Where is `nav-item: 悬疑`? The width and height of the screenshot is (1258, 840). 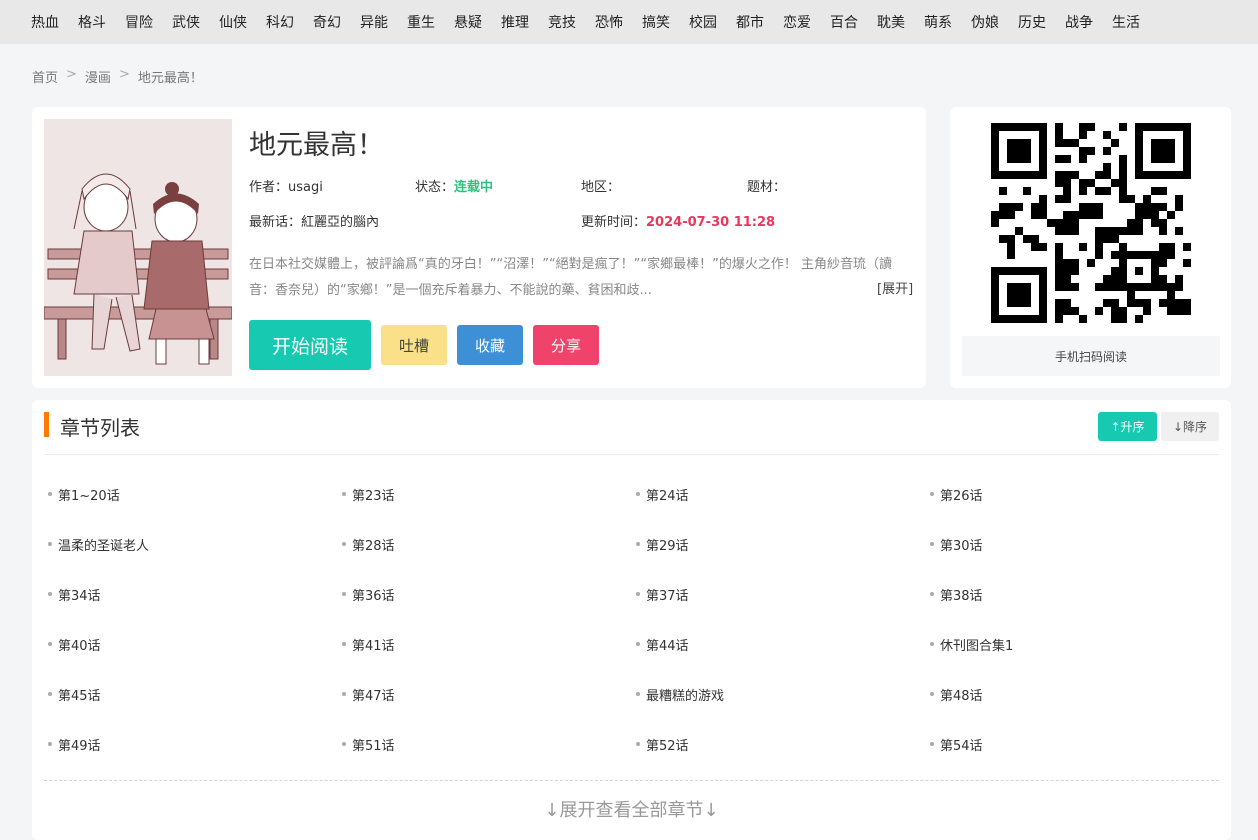 nav-item: 悬疑 is located at coordinates (468, 22).